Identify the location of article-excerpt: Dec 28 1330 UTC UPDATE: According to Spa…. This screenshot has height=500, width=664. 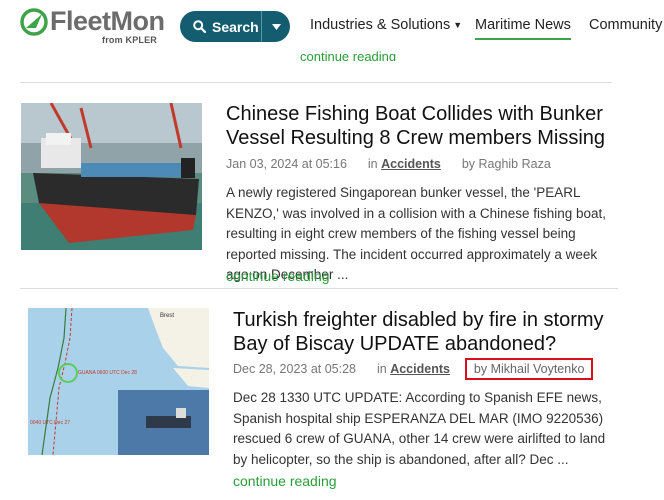
(419, 428).